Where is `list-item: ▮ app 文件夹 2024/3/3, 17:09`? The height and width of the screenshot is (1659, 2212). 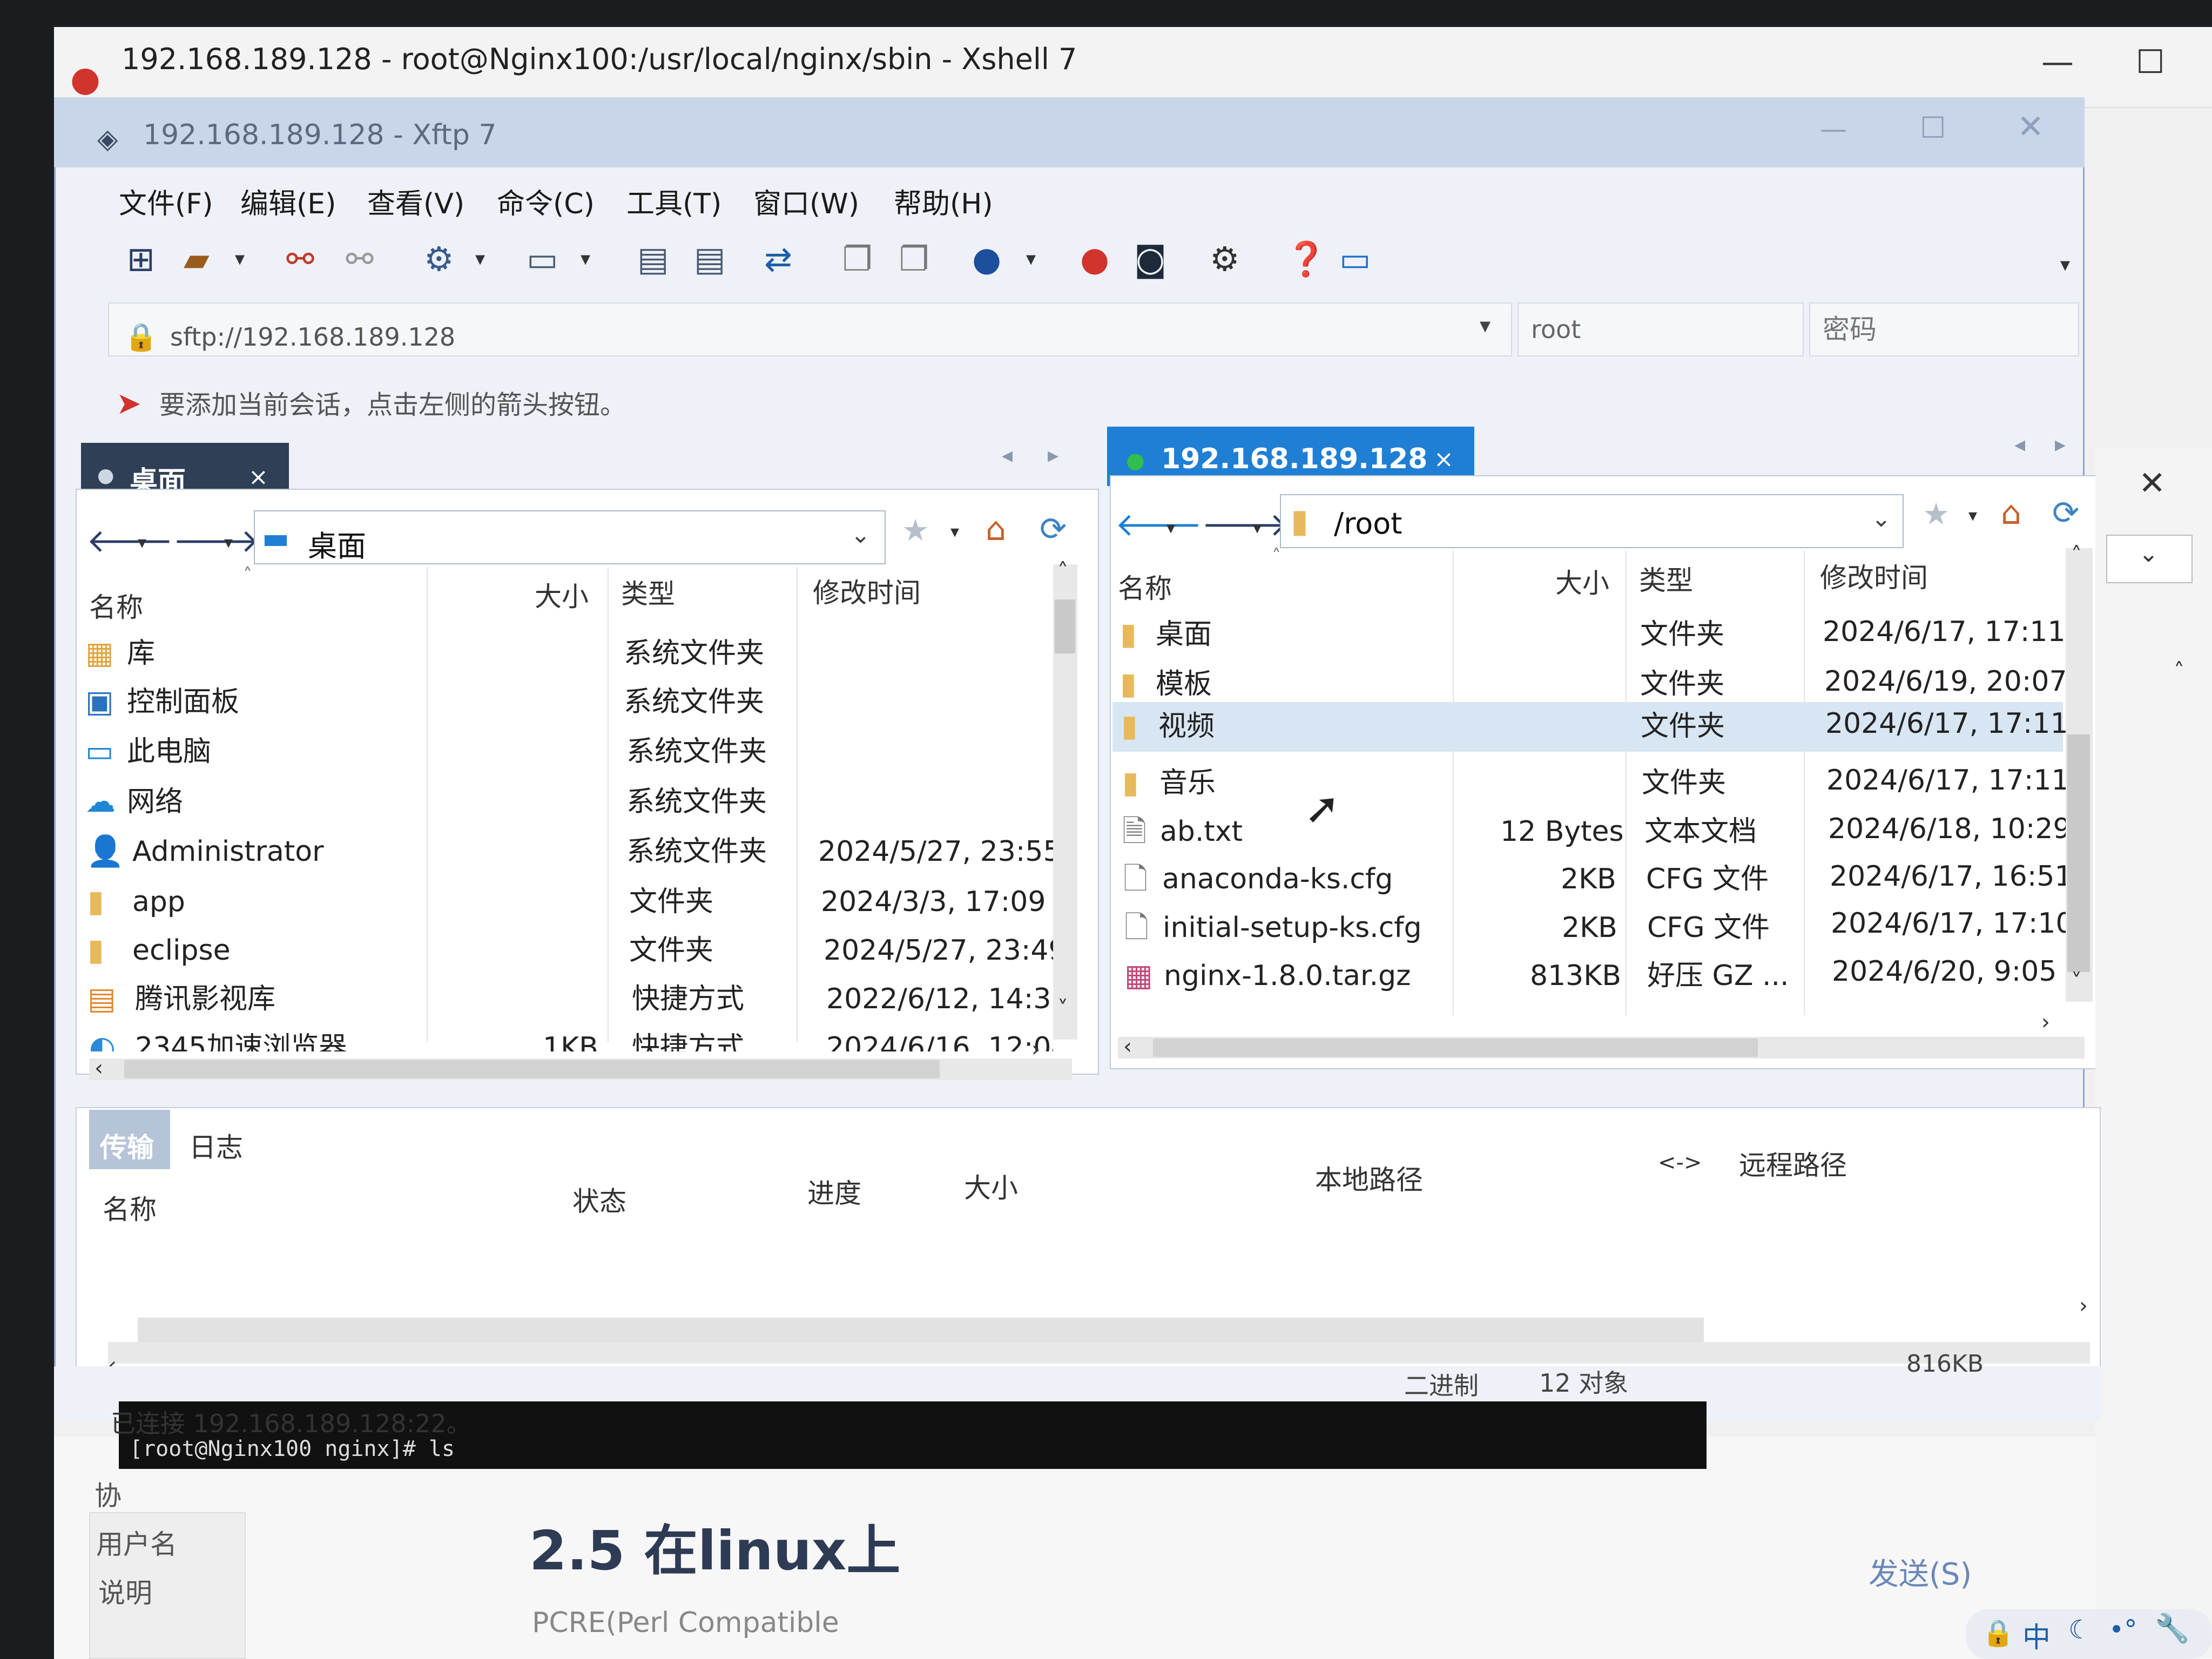
list-item: ▮ app 文件夹 2024/3/3, 17:09 is located at coordinates (567, 906).